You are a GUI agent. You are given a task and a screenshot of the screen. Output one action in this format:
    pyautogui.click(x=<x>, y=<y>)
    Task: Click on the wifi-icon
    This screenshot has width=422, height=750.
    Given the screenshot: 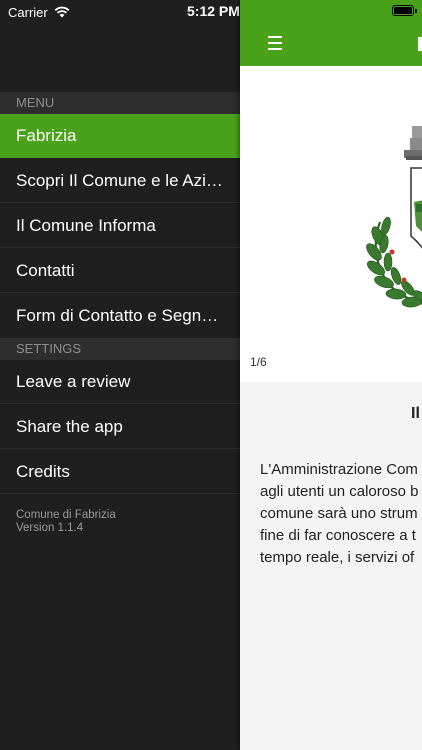 What is the action you would take?
    pyautogui.click(x=62, y=12)
    